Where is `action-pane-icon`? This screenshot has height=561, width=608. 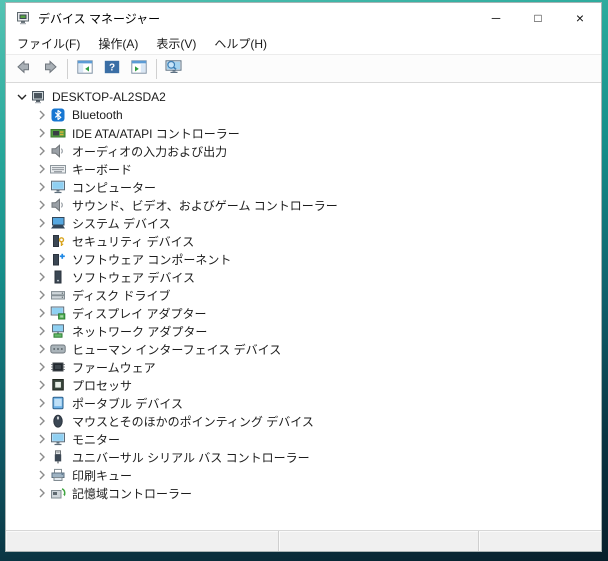
action-pane-icon is located at coordinates (139, 68).